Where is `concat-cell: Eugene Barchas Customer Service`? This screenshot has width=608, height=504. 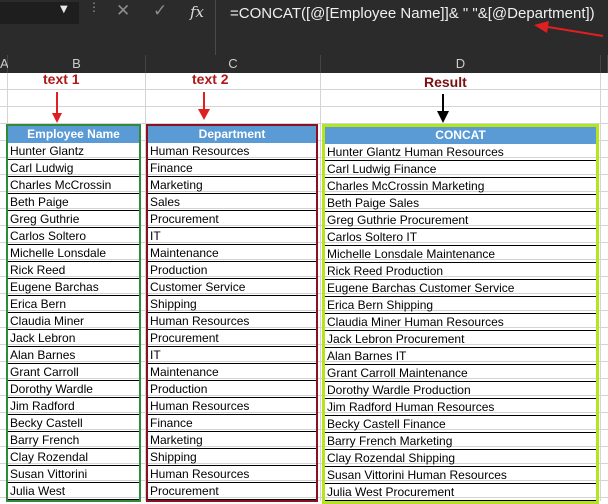 concat-cell: Eugene Barchas Customer Service is located at coordinates (460, 288).